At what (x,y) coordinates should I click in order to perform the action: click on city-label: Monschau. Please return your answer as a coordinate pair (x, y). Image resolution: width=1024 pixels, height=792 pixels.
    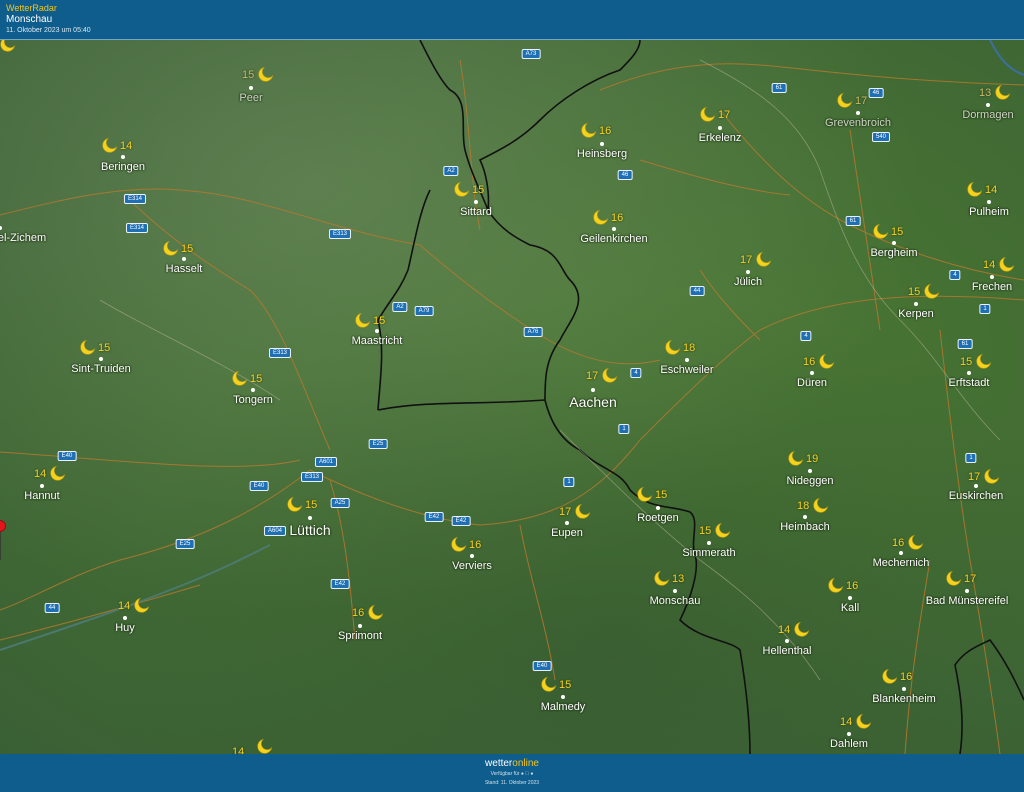
    Looking at the image, I should click on (675, 601).